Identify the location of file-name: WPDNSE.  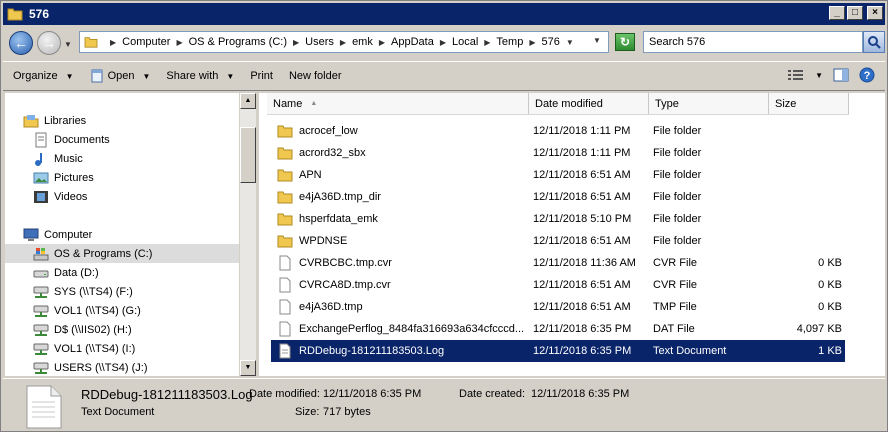
(323, 241).